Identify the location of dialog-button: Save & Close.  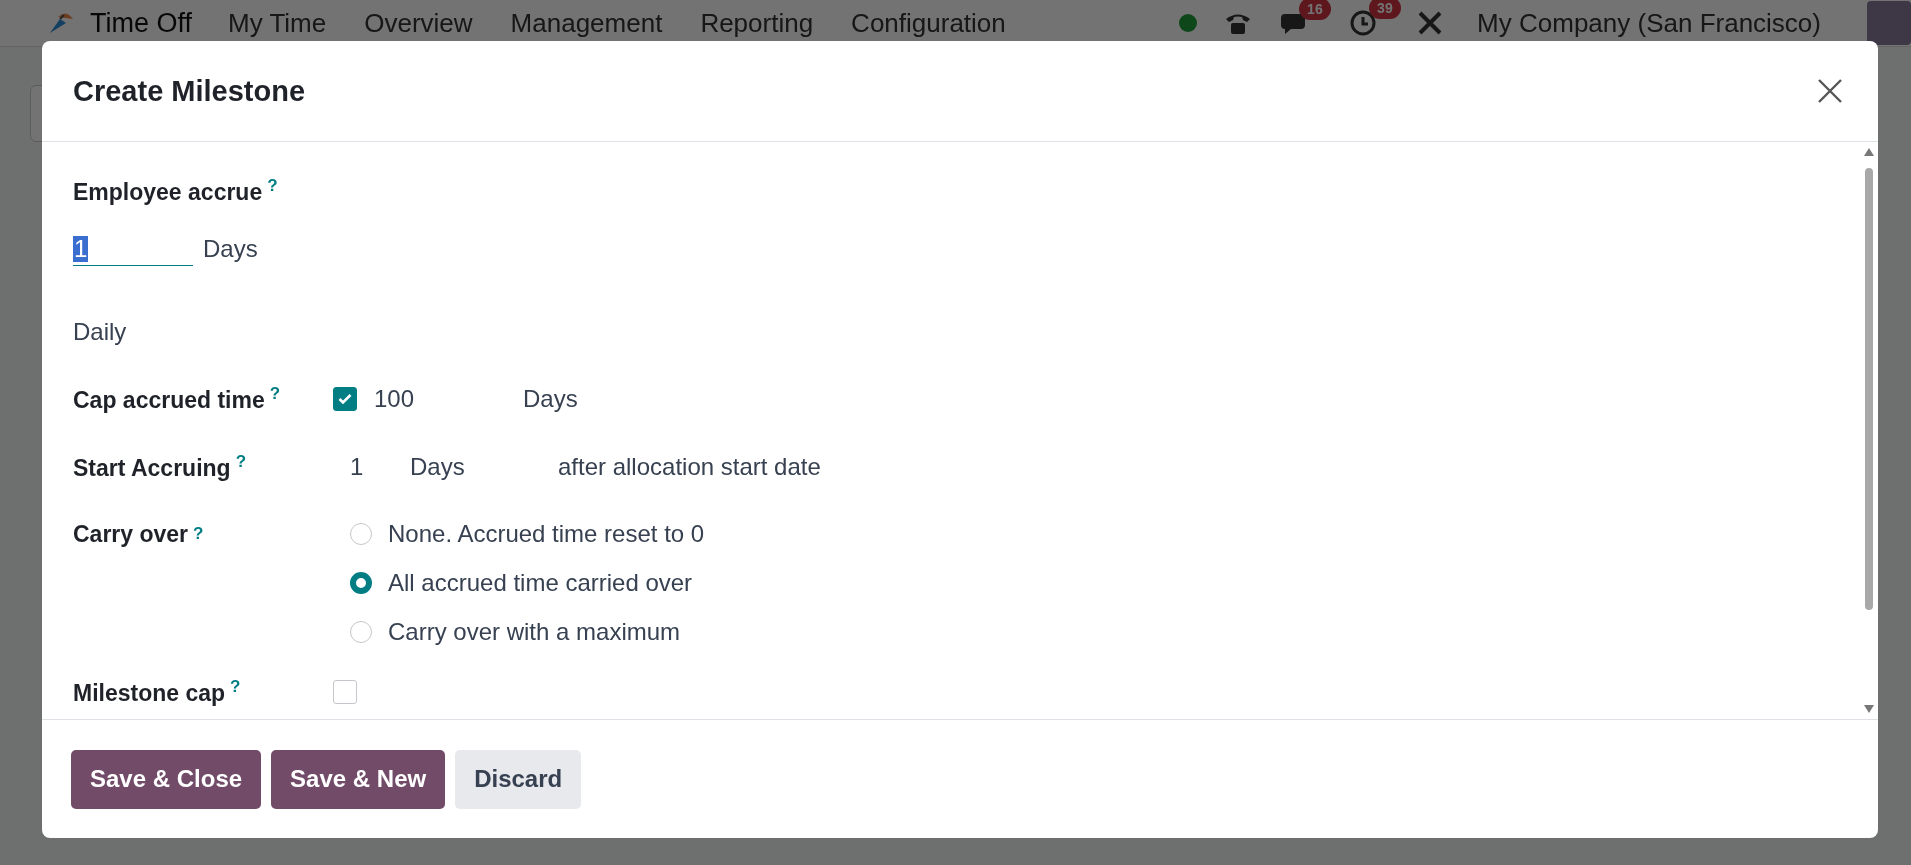
(166, 779).